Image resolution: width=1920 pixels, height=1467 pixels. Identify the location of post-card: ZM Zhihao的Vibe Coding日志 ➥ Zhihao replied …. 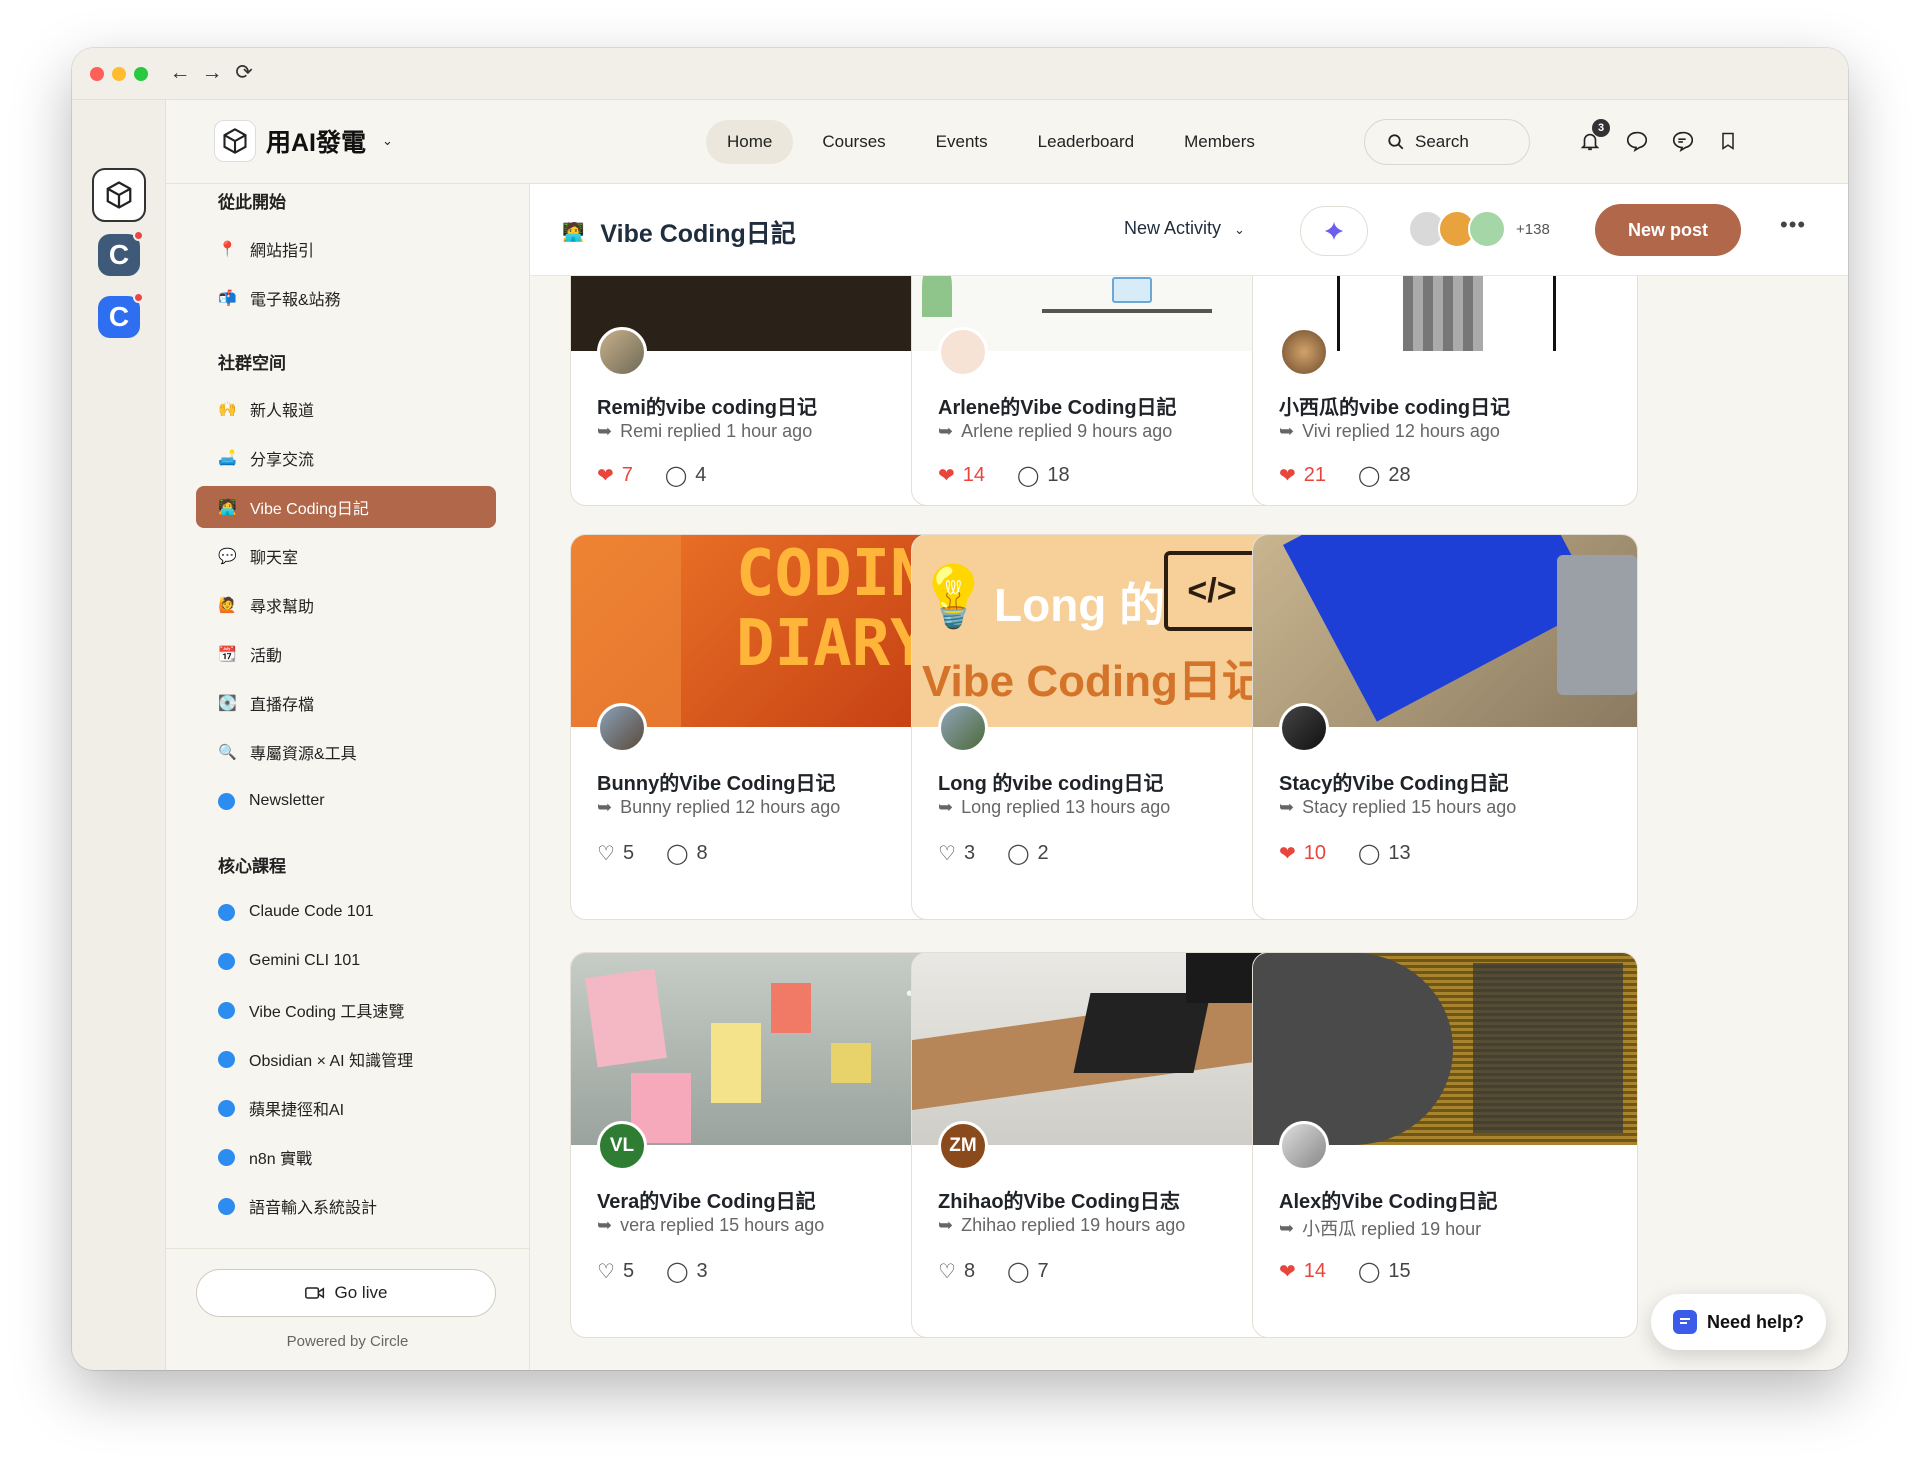
(1104, 1145).